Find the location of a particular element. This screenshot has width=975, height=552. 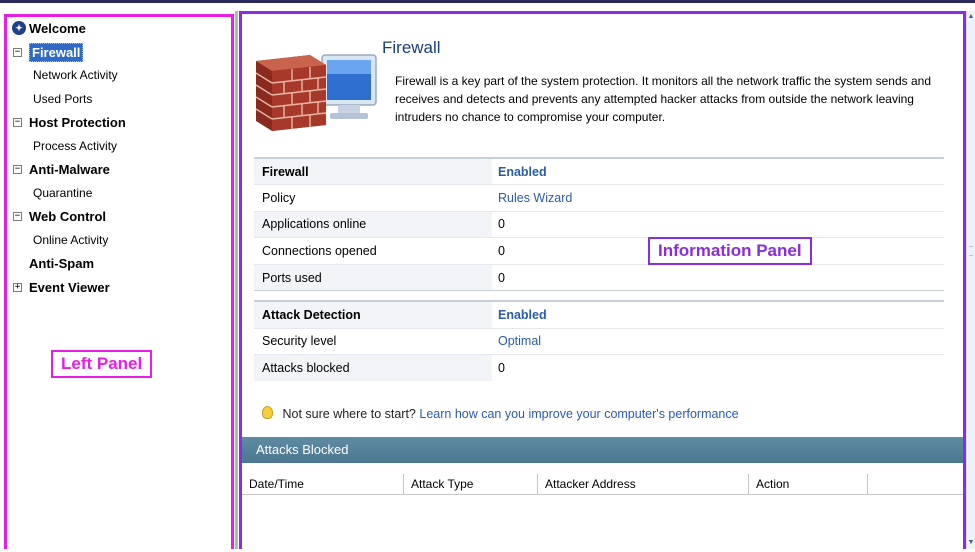

attacks-blocked-header: Attacks Blocked is located at coordinates (602, 450).